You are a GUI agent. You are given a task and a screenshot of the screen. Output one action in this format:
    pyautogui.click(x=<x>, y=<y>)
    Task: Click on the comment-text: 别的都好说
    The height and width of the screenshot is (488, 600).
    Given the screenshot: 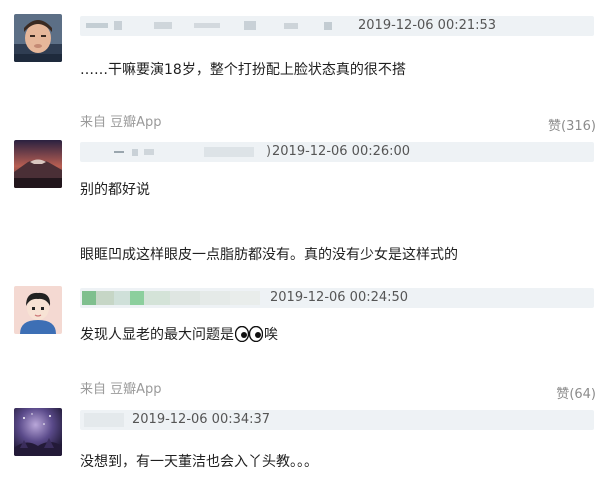 What is the action you would take?
    pyautogui.click(x=115, y=190)
    